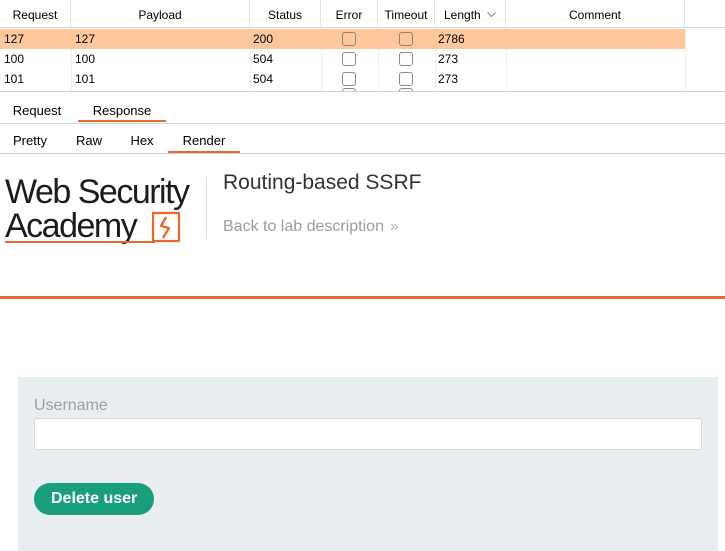  Describe the element at coordinates (14, 39) in the screenshot. I see `cell-request: 127` at that location.